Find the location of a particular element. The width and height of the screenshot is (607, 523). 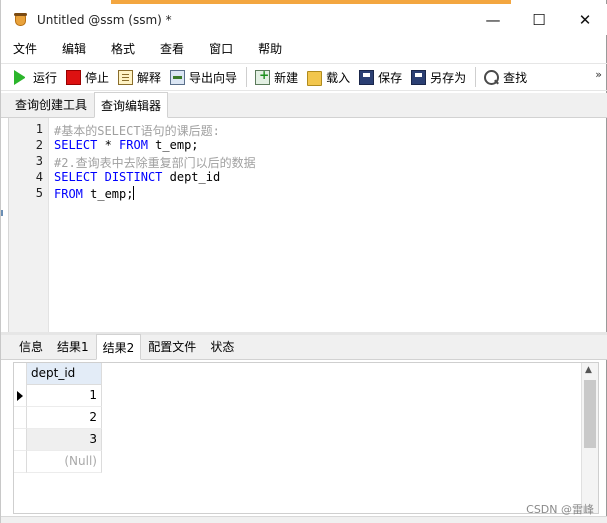

save-label: 保存 is located at coordinates (390, 77).